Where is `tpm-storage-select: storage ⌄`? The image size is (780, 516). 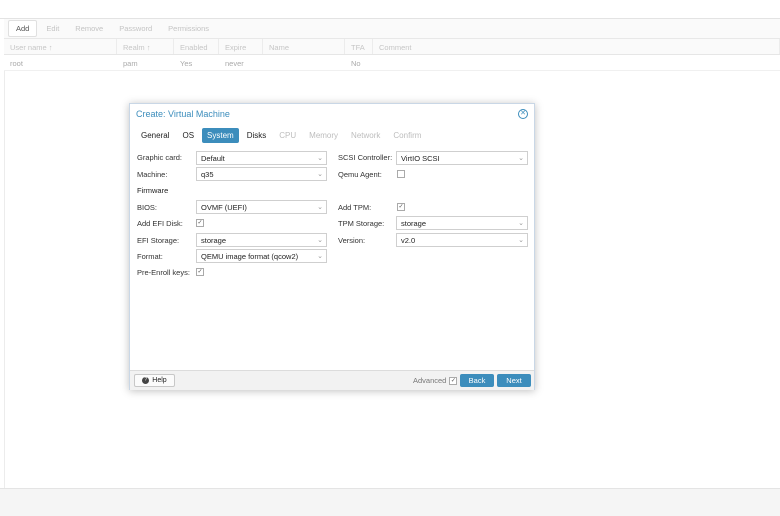 tpm-storage-select: storage ⌄ is located at coordinates (462, 223).